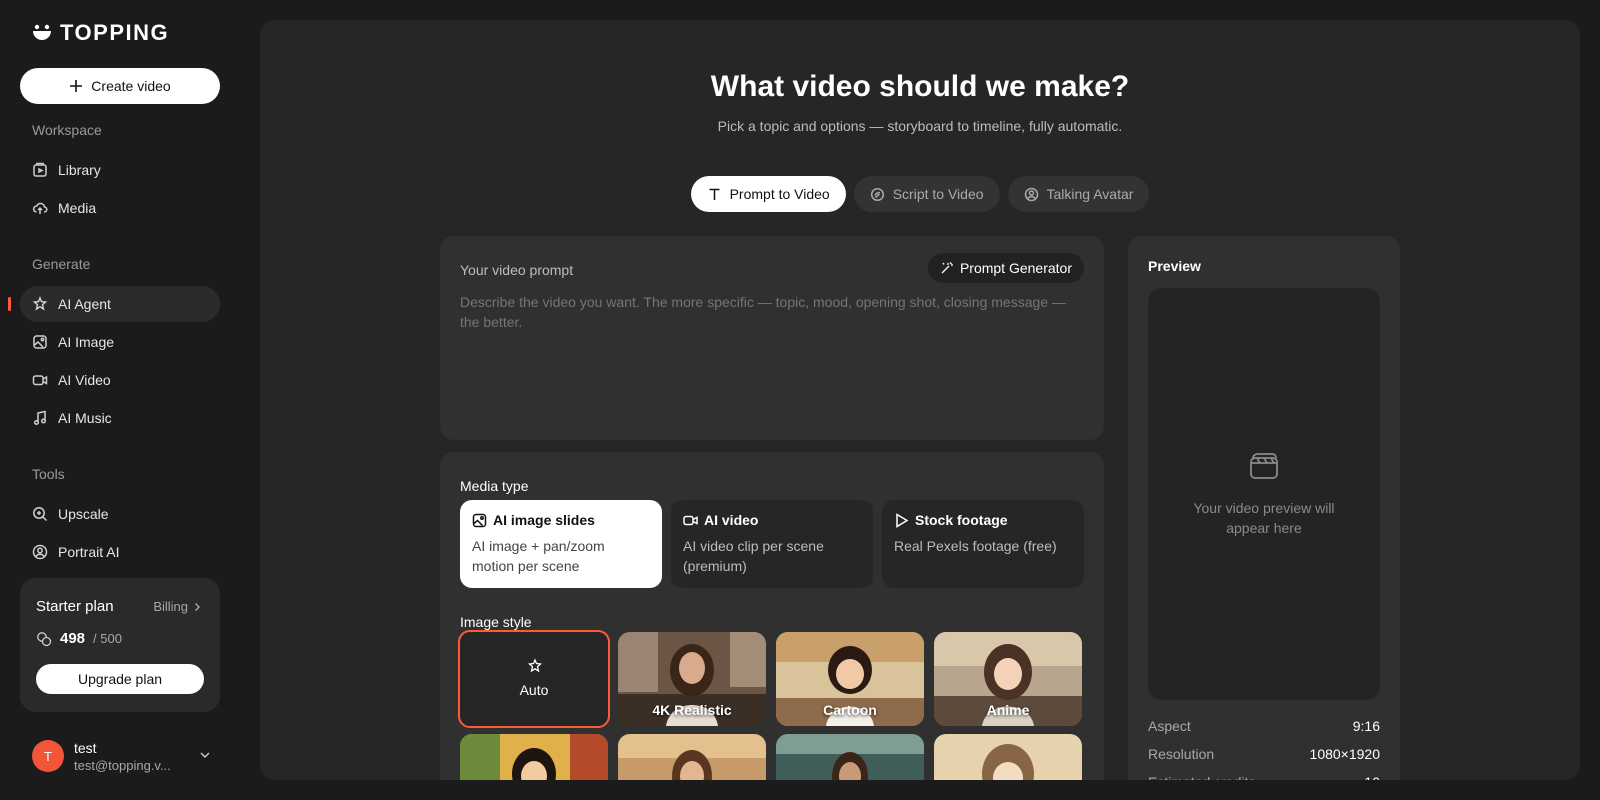 The image size is (1600, 800). I want to click on style-option-cartoon: Cartoon, so click(850, 679).